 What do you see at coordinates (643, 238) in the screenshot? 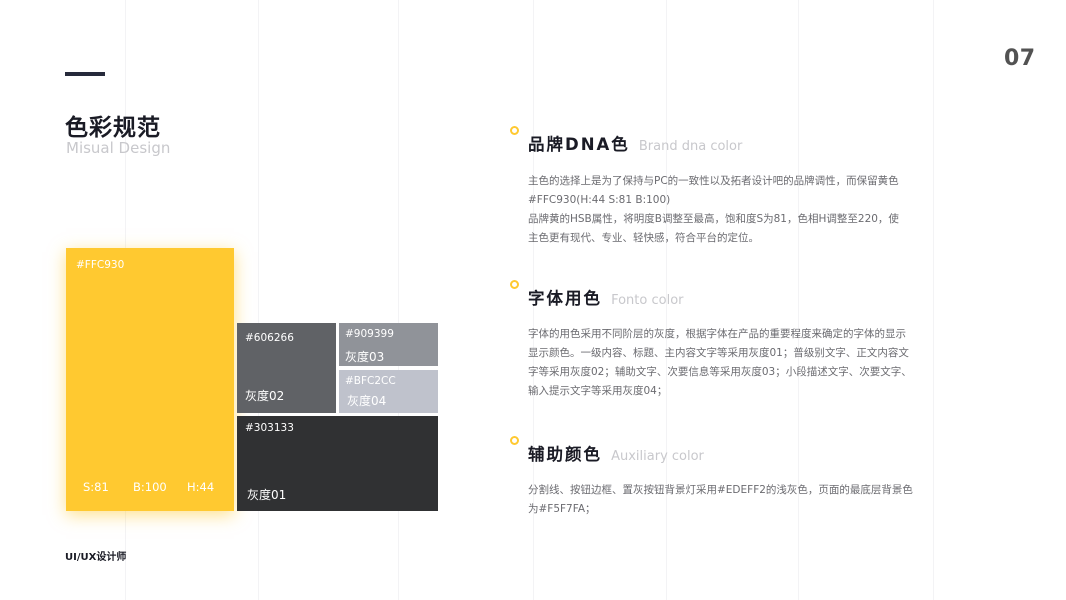
I see `body-line: 主色更有现代、专业、轻快感，符合平台的定位。` at bounding box center [643, 238].